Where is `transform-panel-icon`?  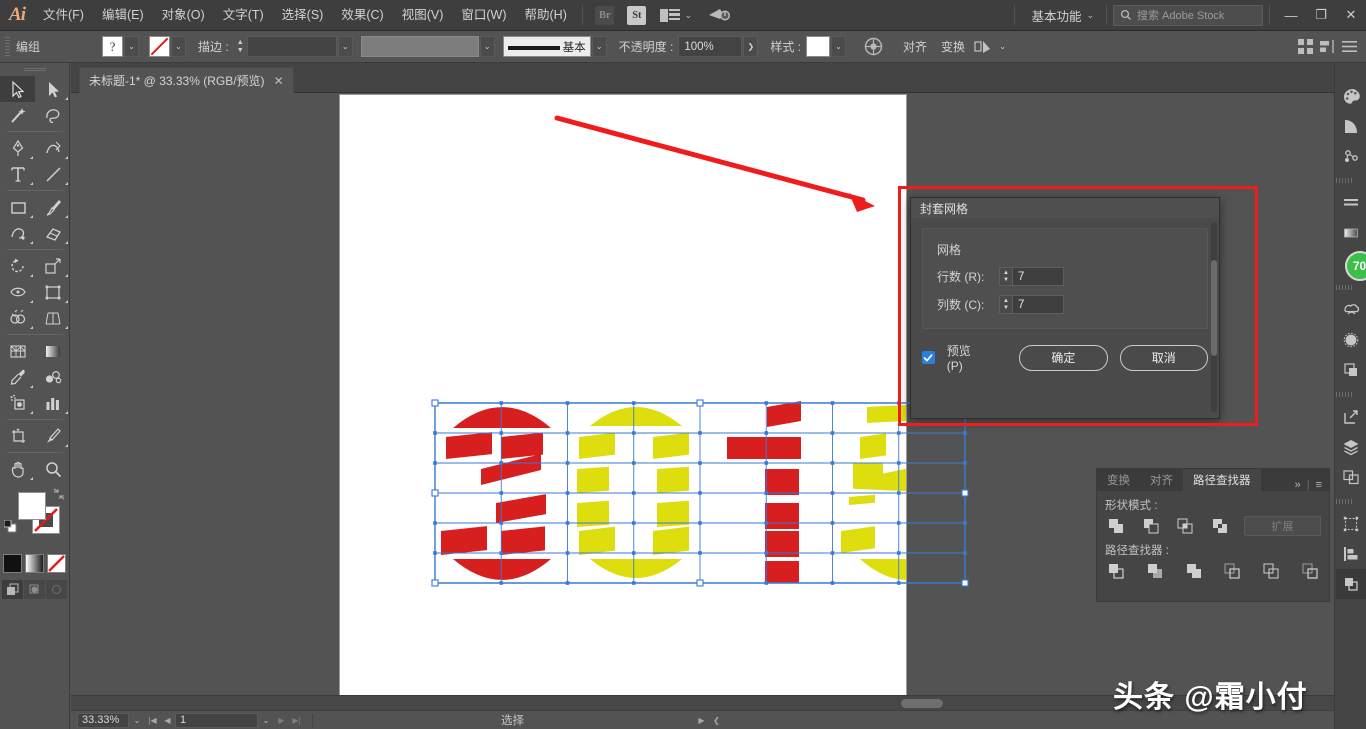 transform-panel-icon is located at coordinates (1351, 524).